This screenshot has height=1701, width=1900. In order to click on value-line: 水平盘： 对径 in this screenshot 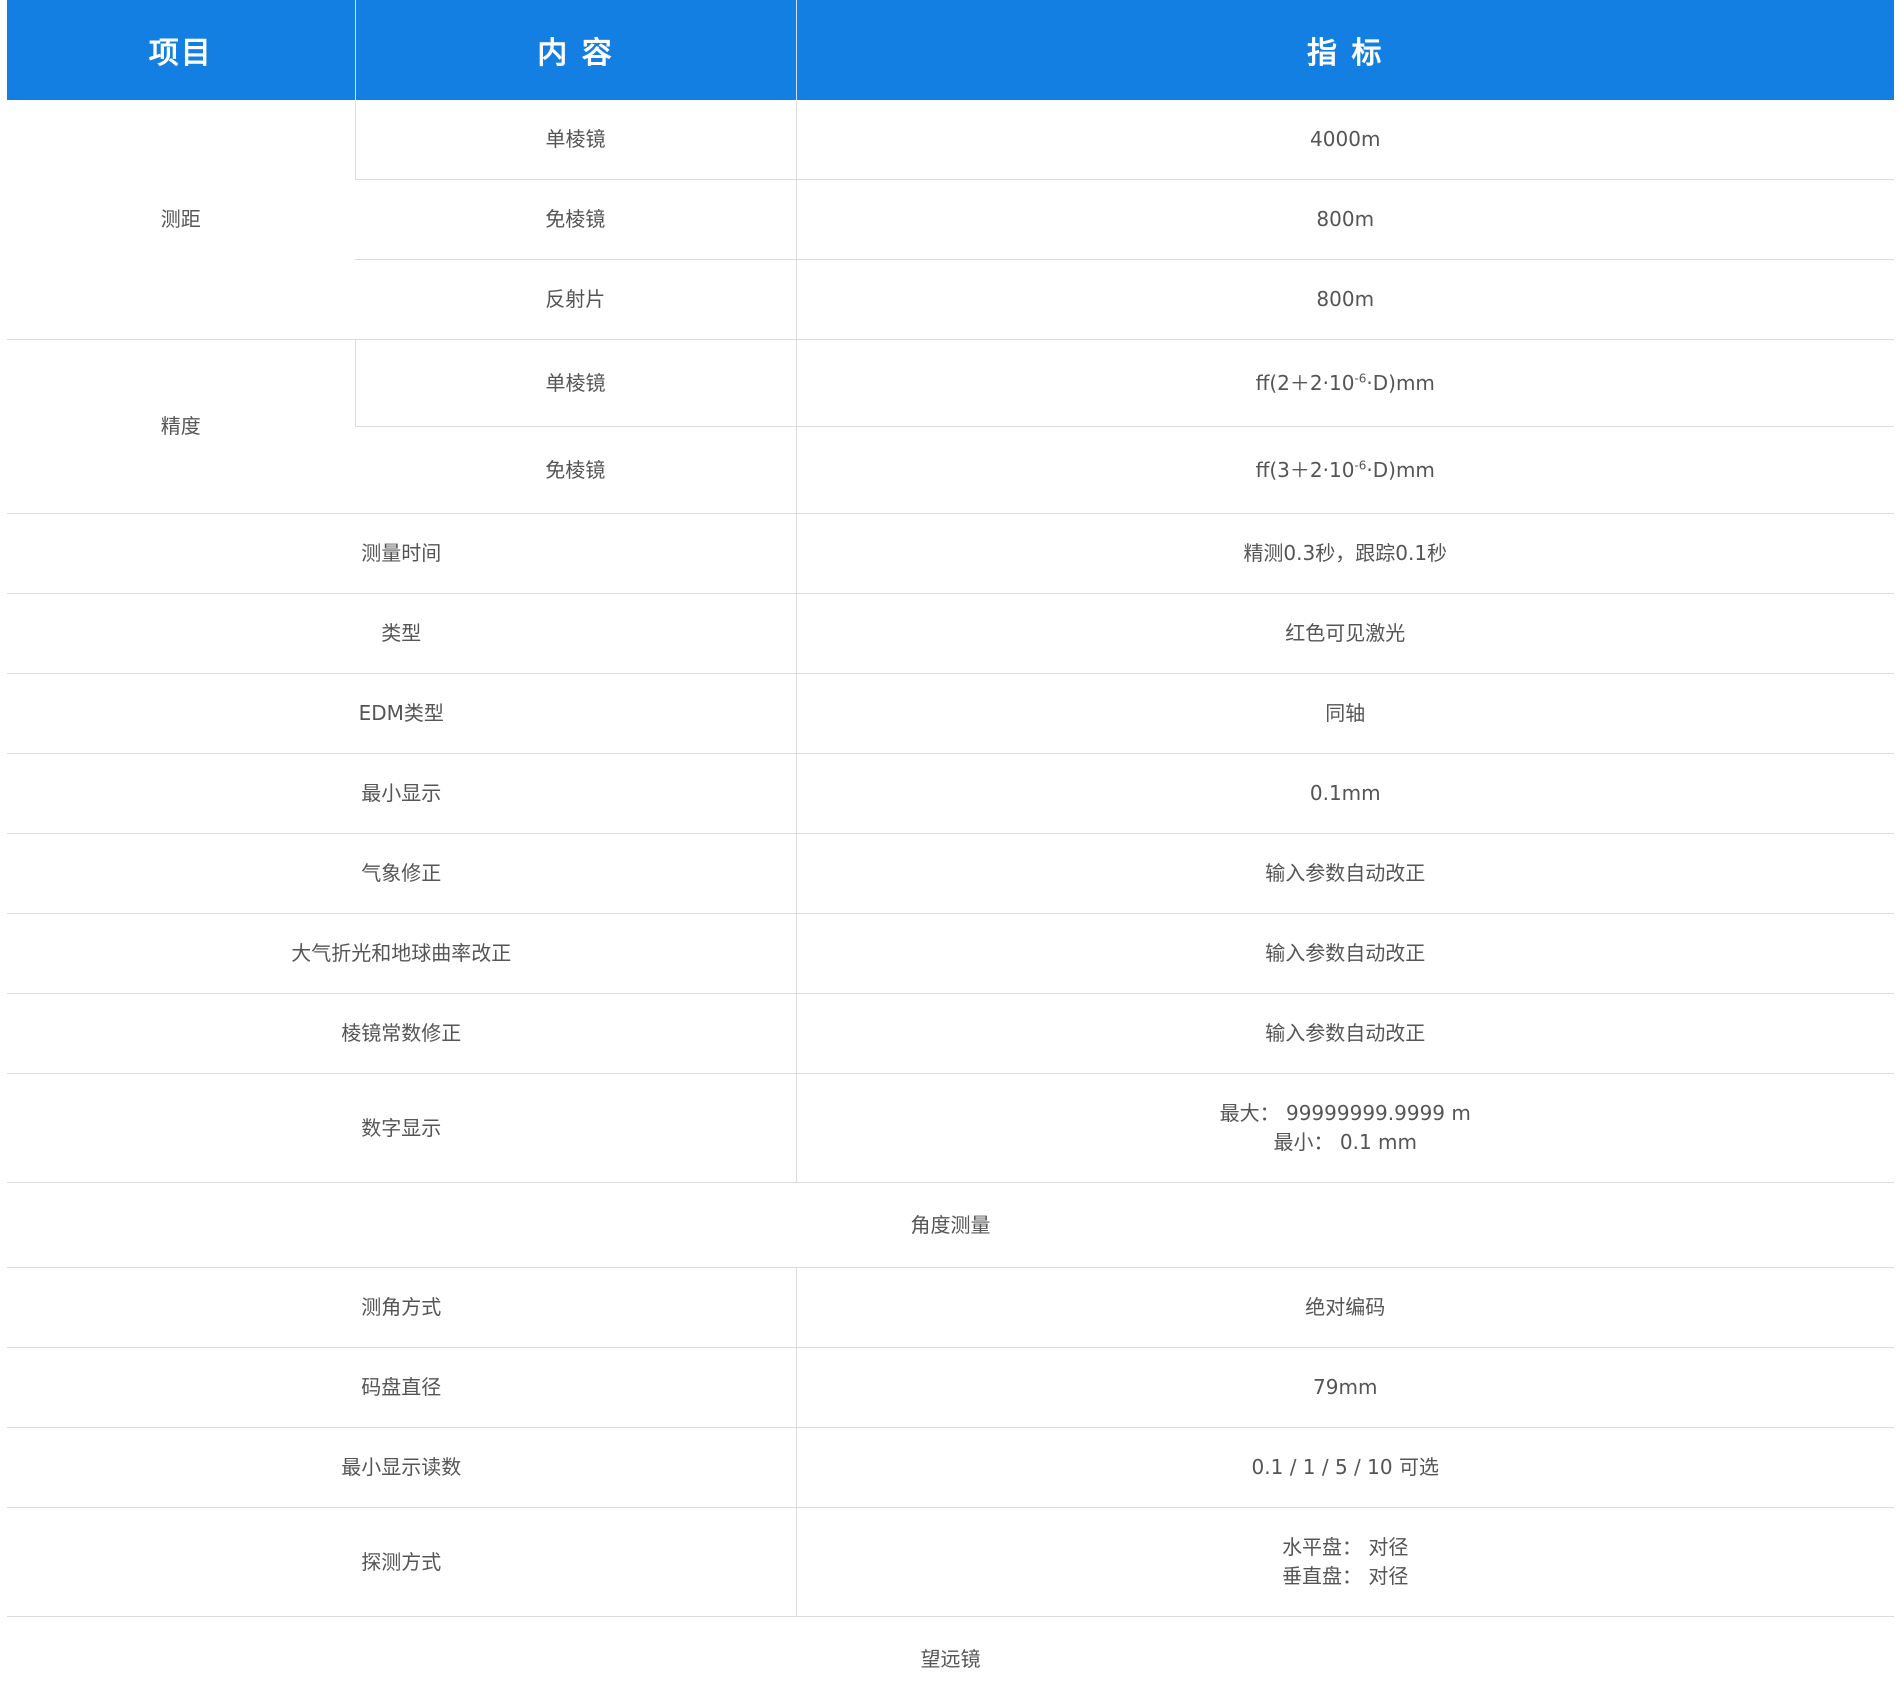, I will do `click(1346, 1547)`.